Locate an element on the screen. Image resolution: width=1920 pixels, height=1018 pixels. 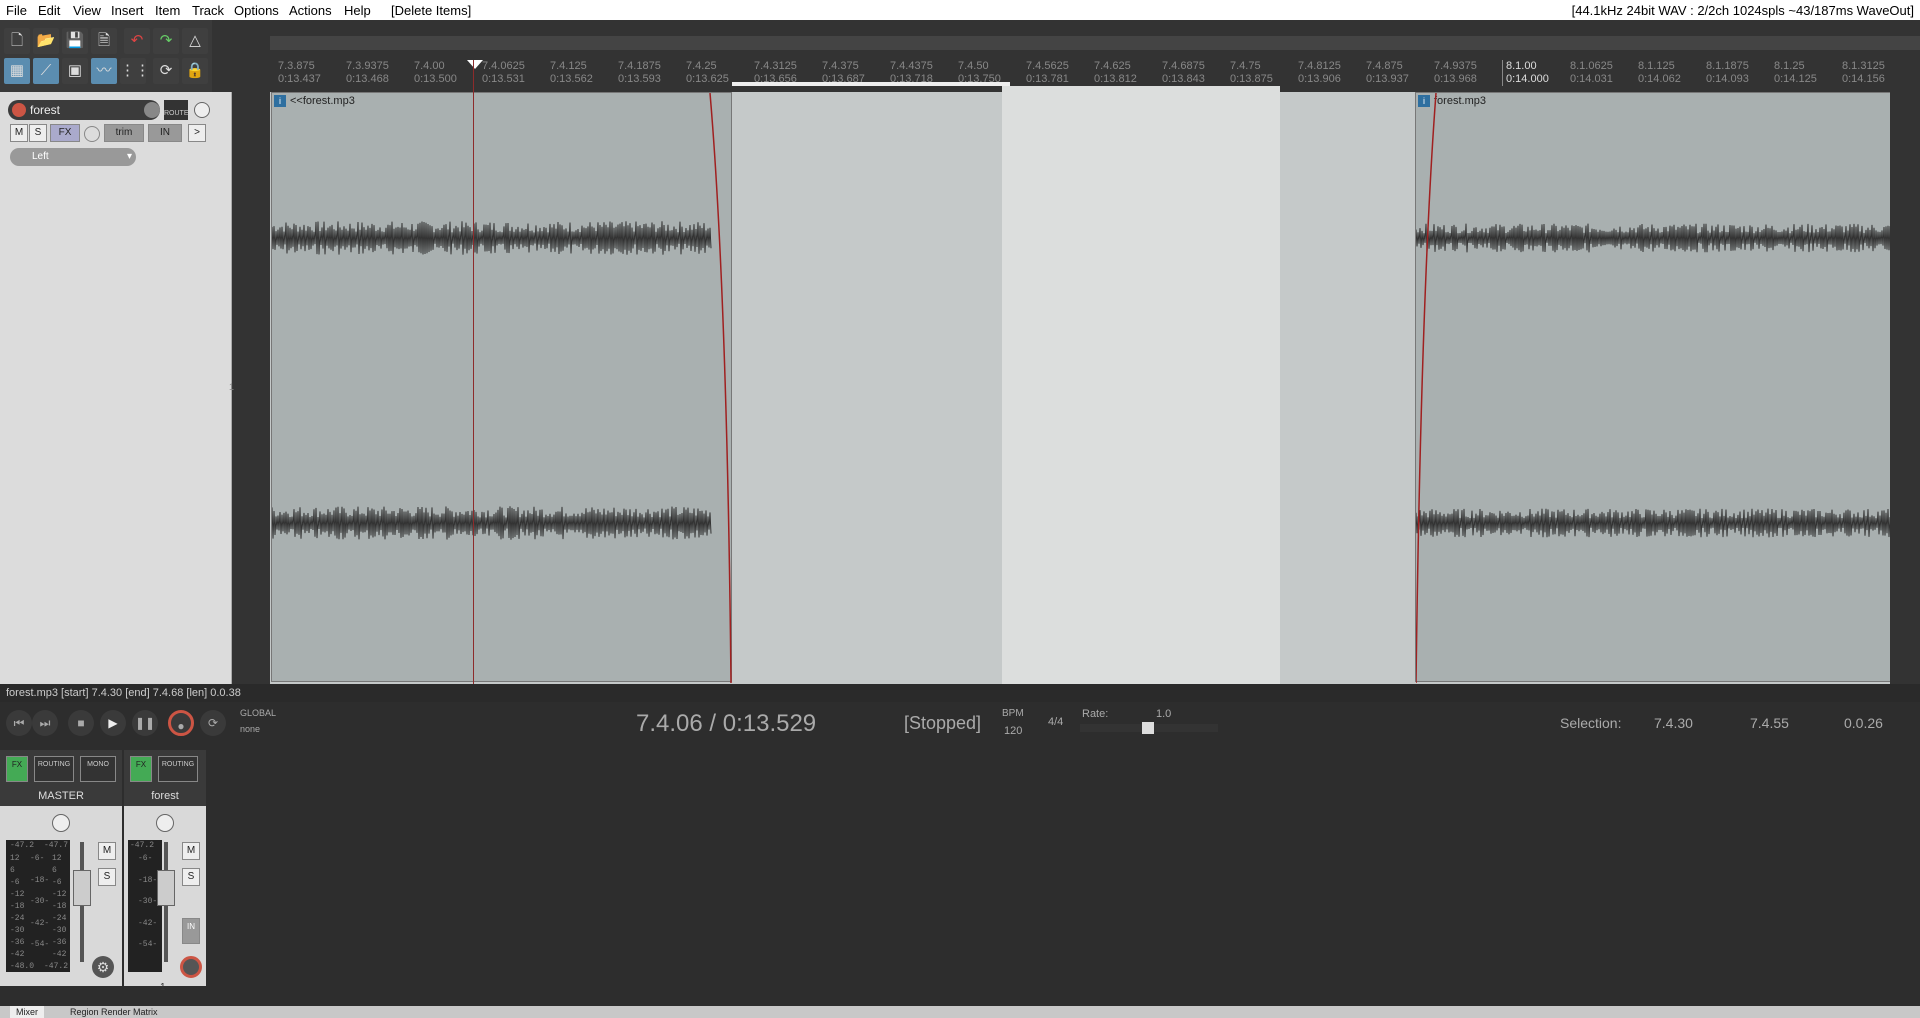
selection-start: 7.4.30 is located at coordinates (1673, 723).